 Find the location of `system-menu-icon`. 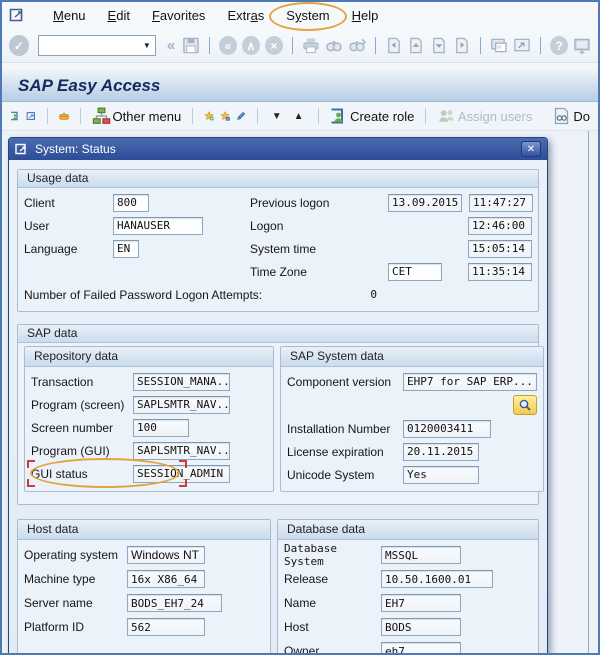

system-menu-icon is located at coordinates (17, 15).